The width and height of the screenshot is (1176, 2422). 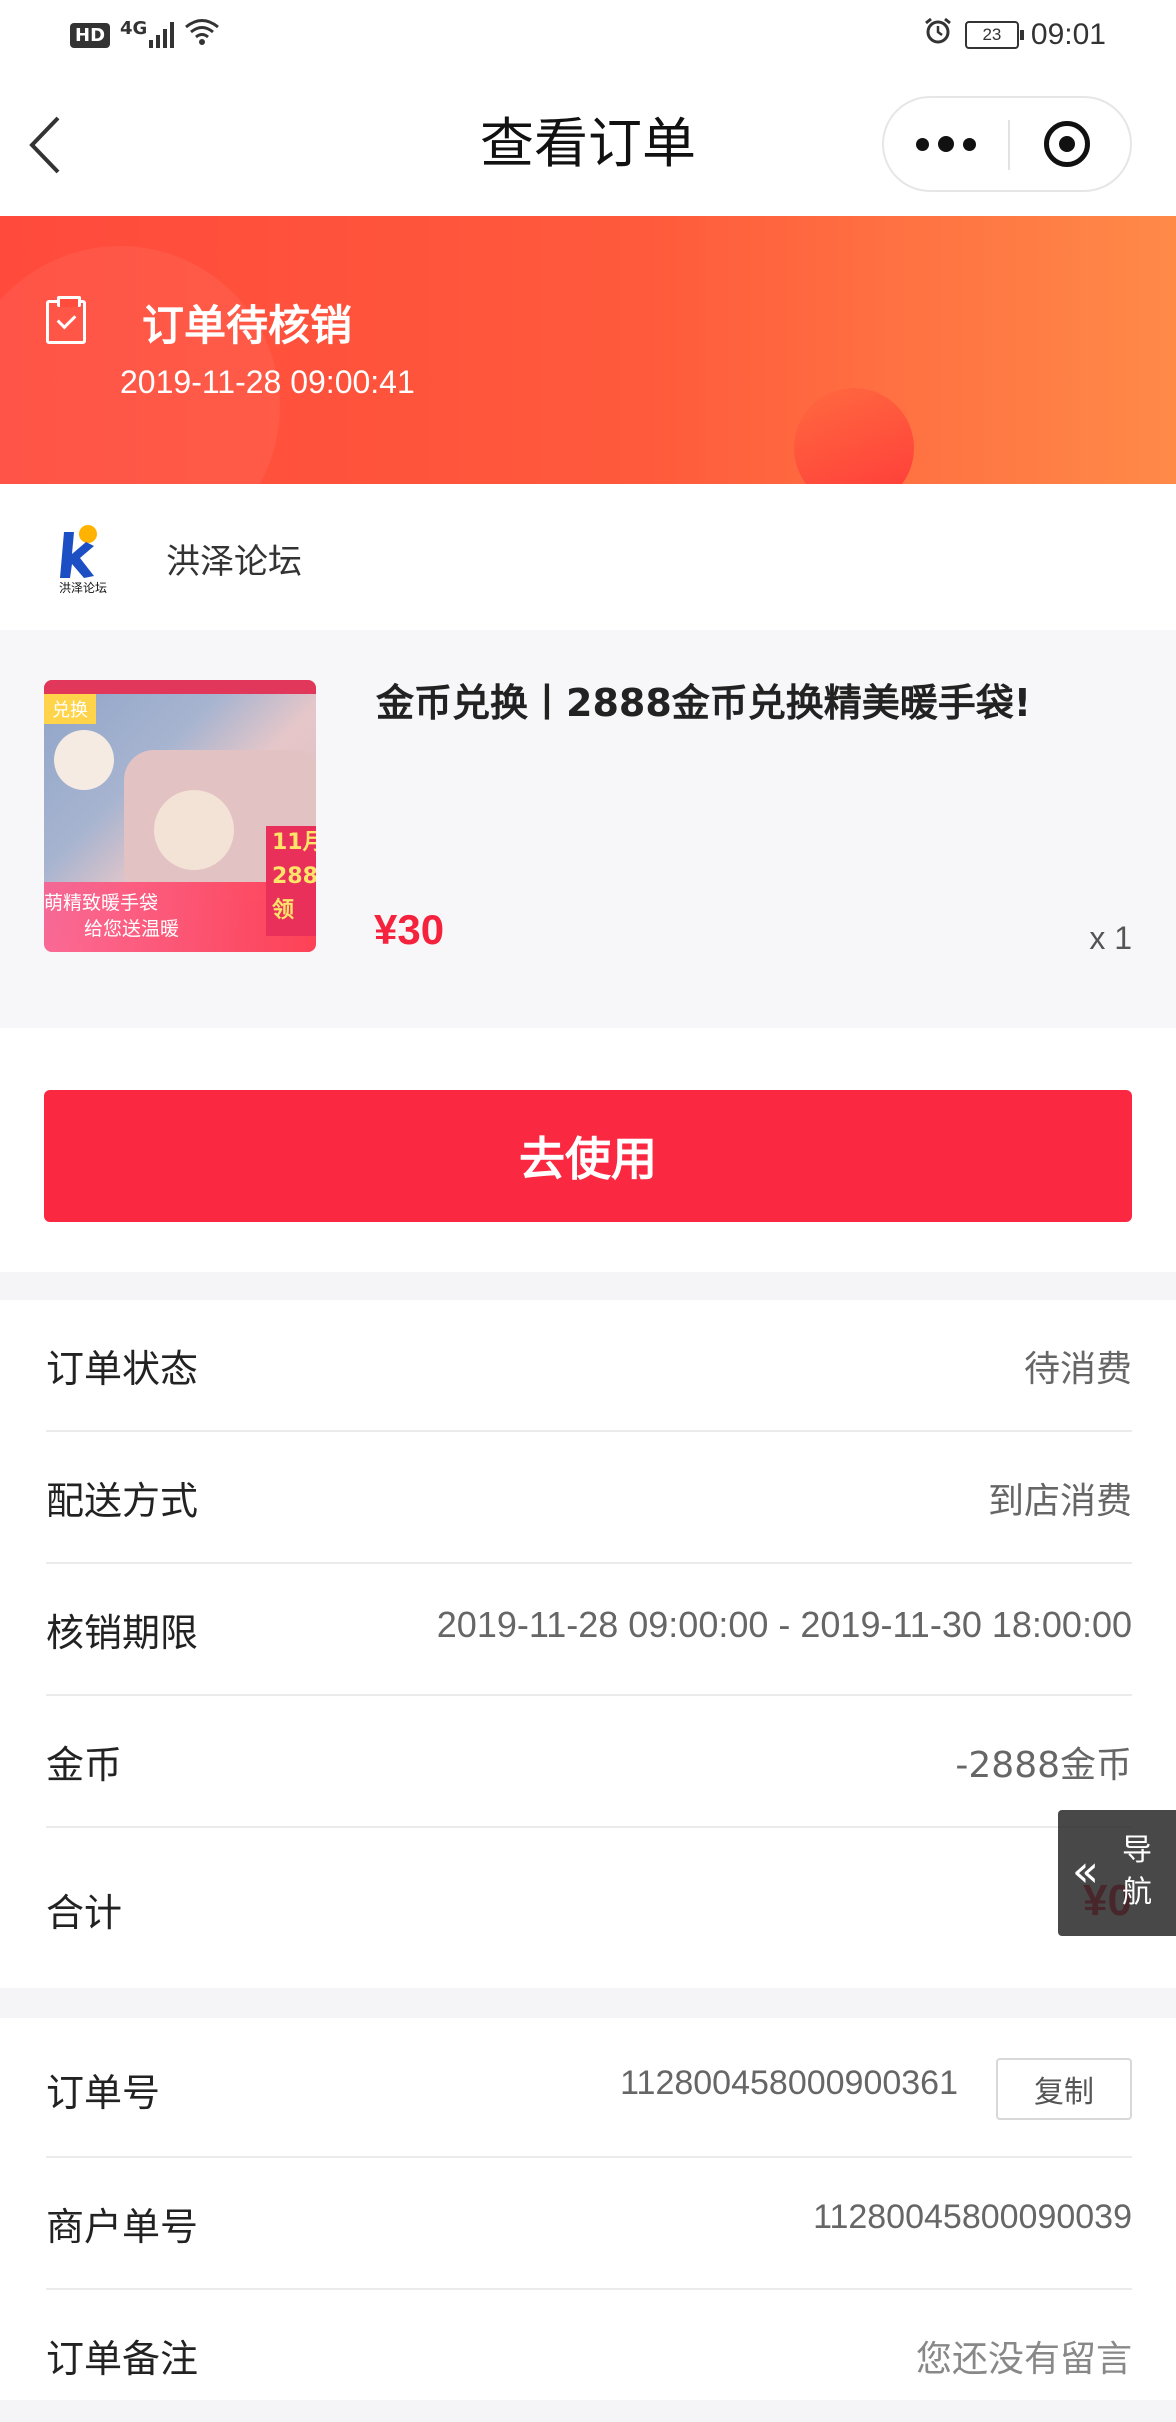 What do you see at coordinates (588, 36) in the screenshot?
I see `status-bar: HD 4G 23 09:01` at bounding box center [588, 36].